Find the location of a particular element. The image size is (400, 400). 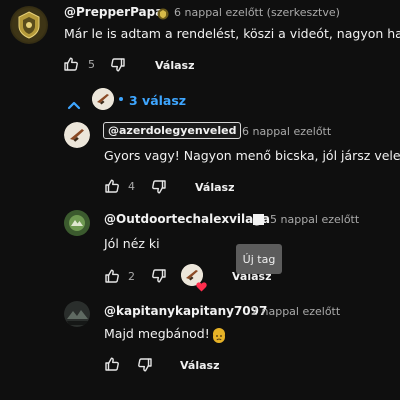

outdoor-logo is located at coordinates (77, 223).